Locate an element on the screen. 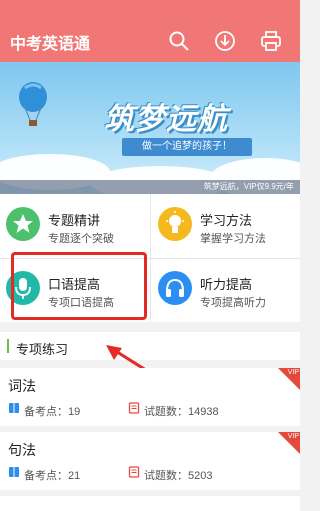  menu-item-listening: 听力提高 专项提高听力 is located at coordinates (226, 289).